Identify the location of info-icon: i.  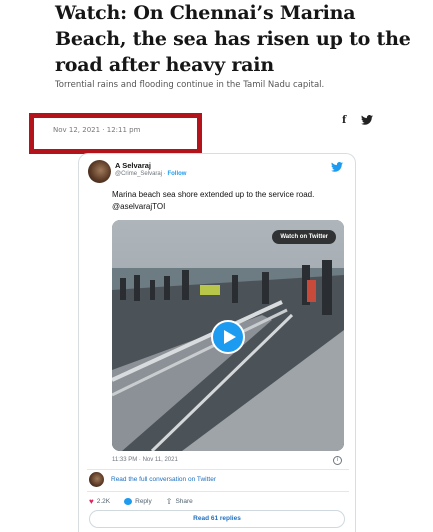
(337, 460).